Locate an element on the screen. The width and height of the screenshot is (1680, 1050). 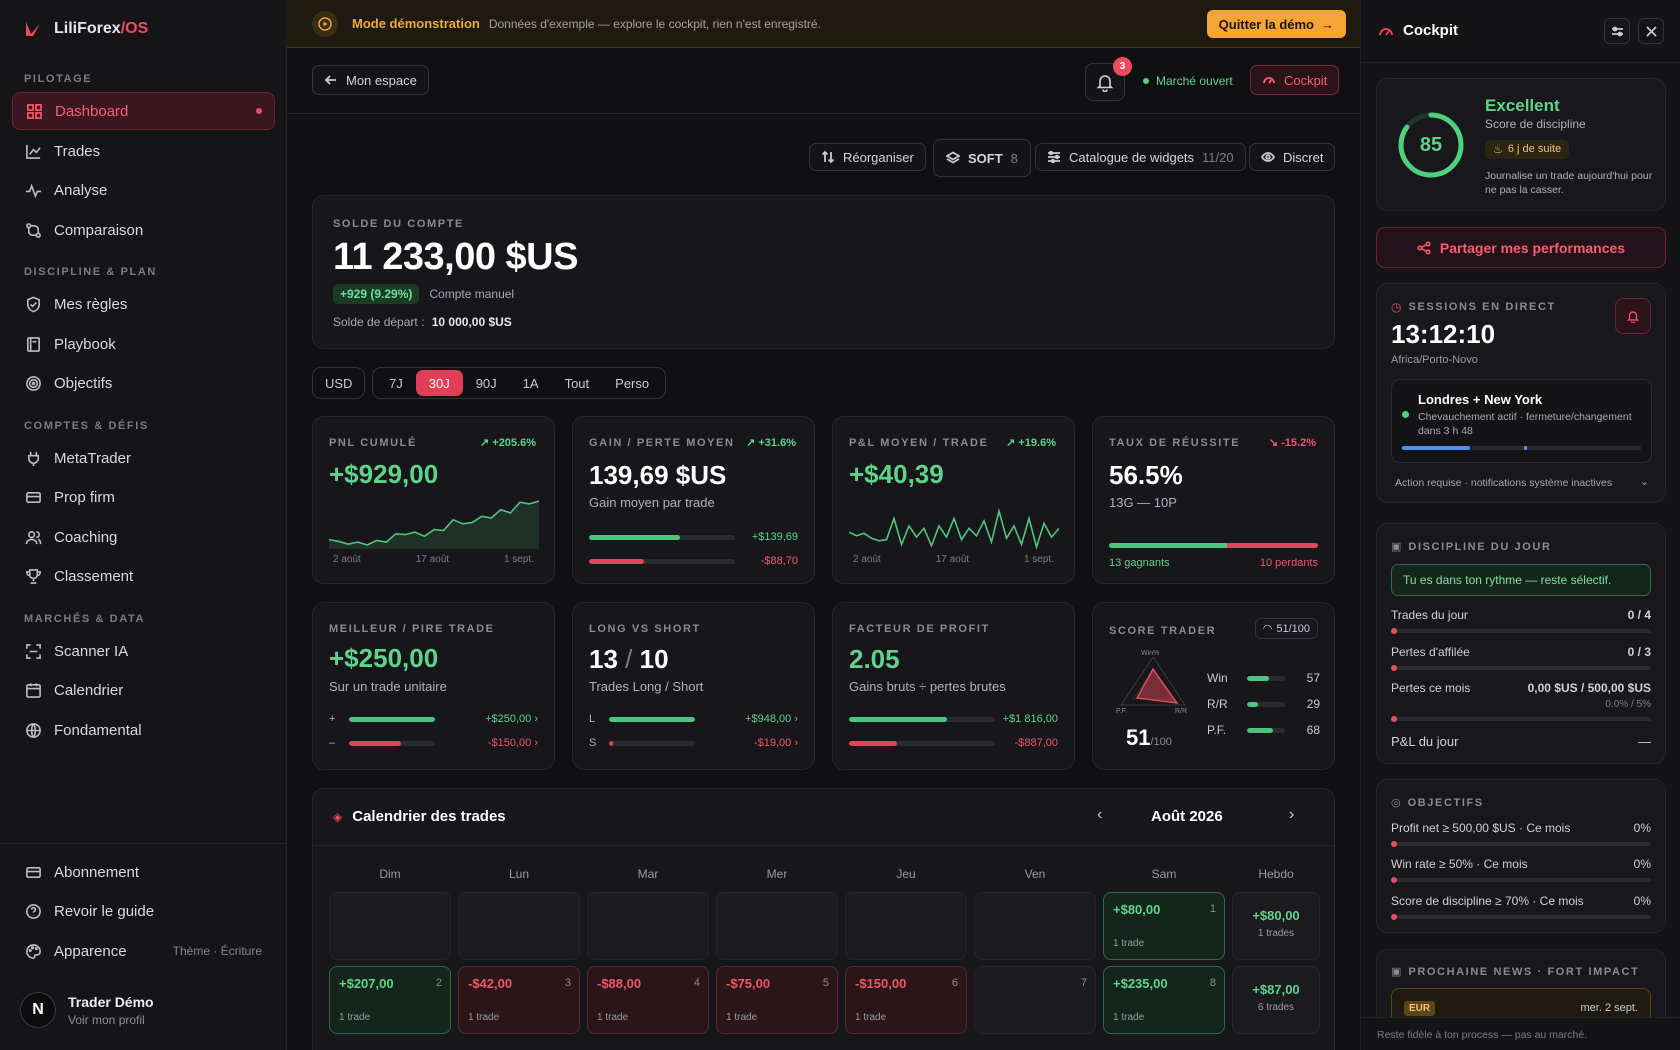
sidebar-item-analyse: Analyse is located at coordinates (143, 190).